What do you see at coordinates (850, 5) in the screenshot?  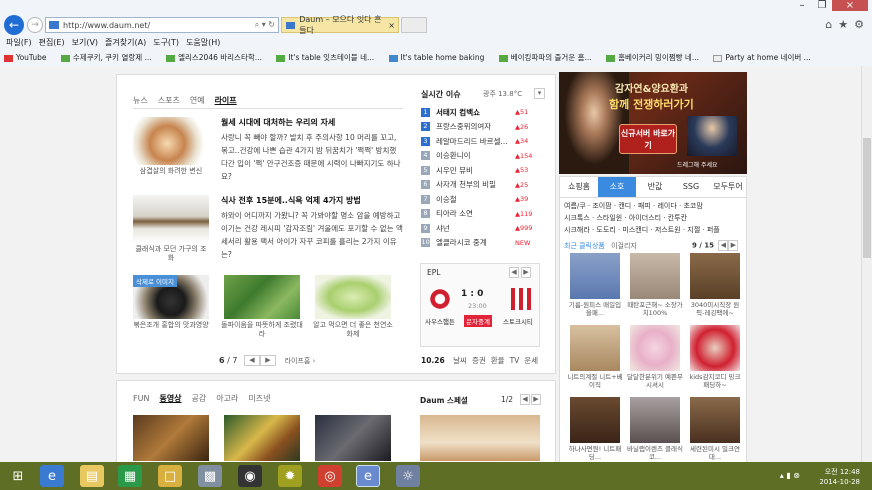 I see `close-icon: ×` at bounding box center [850, 5].